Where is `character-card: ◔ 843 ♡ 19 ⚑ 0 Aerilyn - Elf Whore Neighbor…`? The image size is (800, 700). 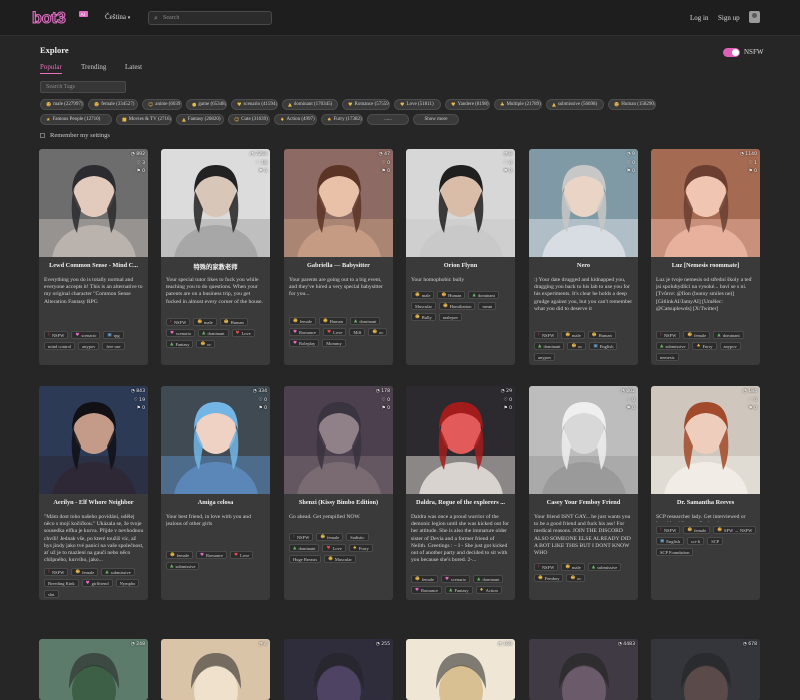 character-card: ◔ 843 ♡ 19 ⚑ 0 Aerilyn - Elf Whore Neighbor… is located at coordinates (93, 493).